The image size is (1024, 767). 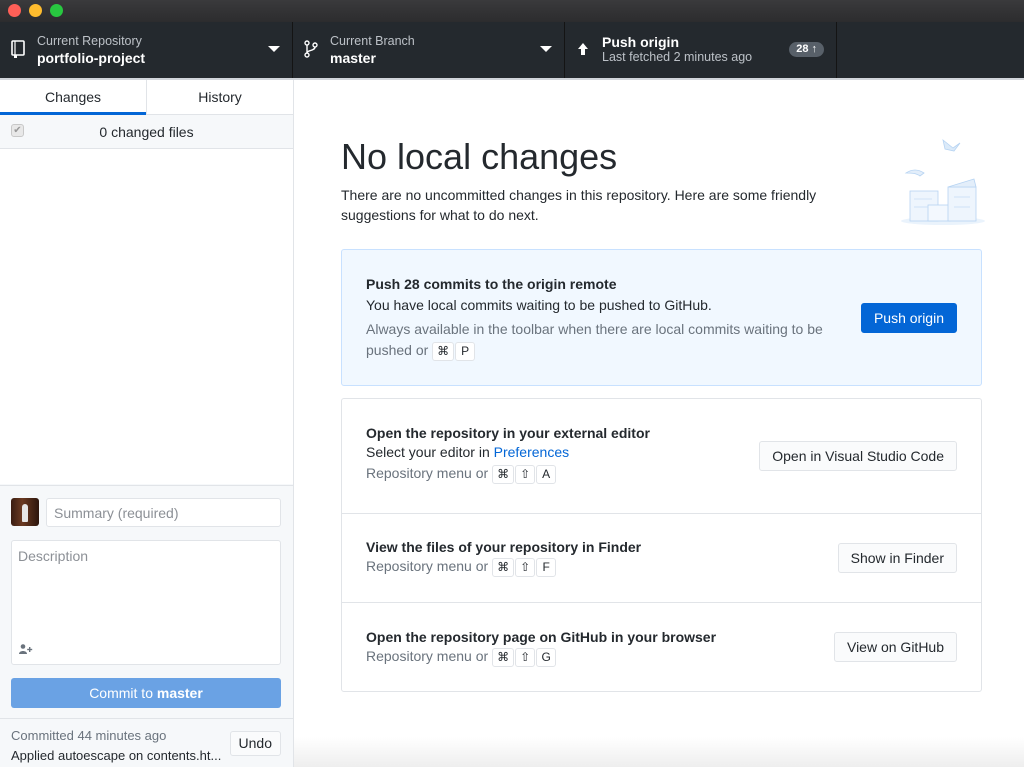 What do you see at coordinates (25, 512) in the screenshot?
I see `avatar` at bounding box center [25, 512].